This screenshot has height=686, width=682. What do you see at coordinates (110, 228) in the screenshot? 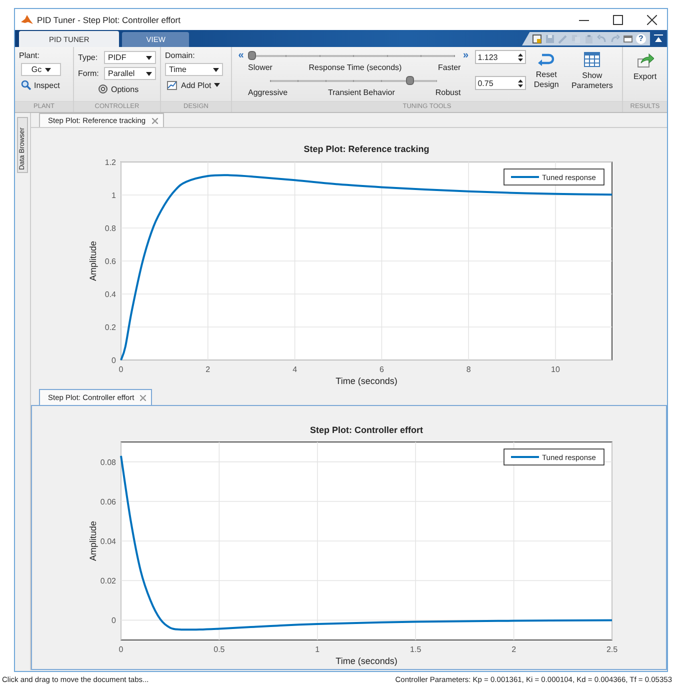
I see `tick-label: 0.8` at bounding box center [110, 228].